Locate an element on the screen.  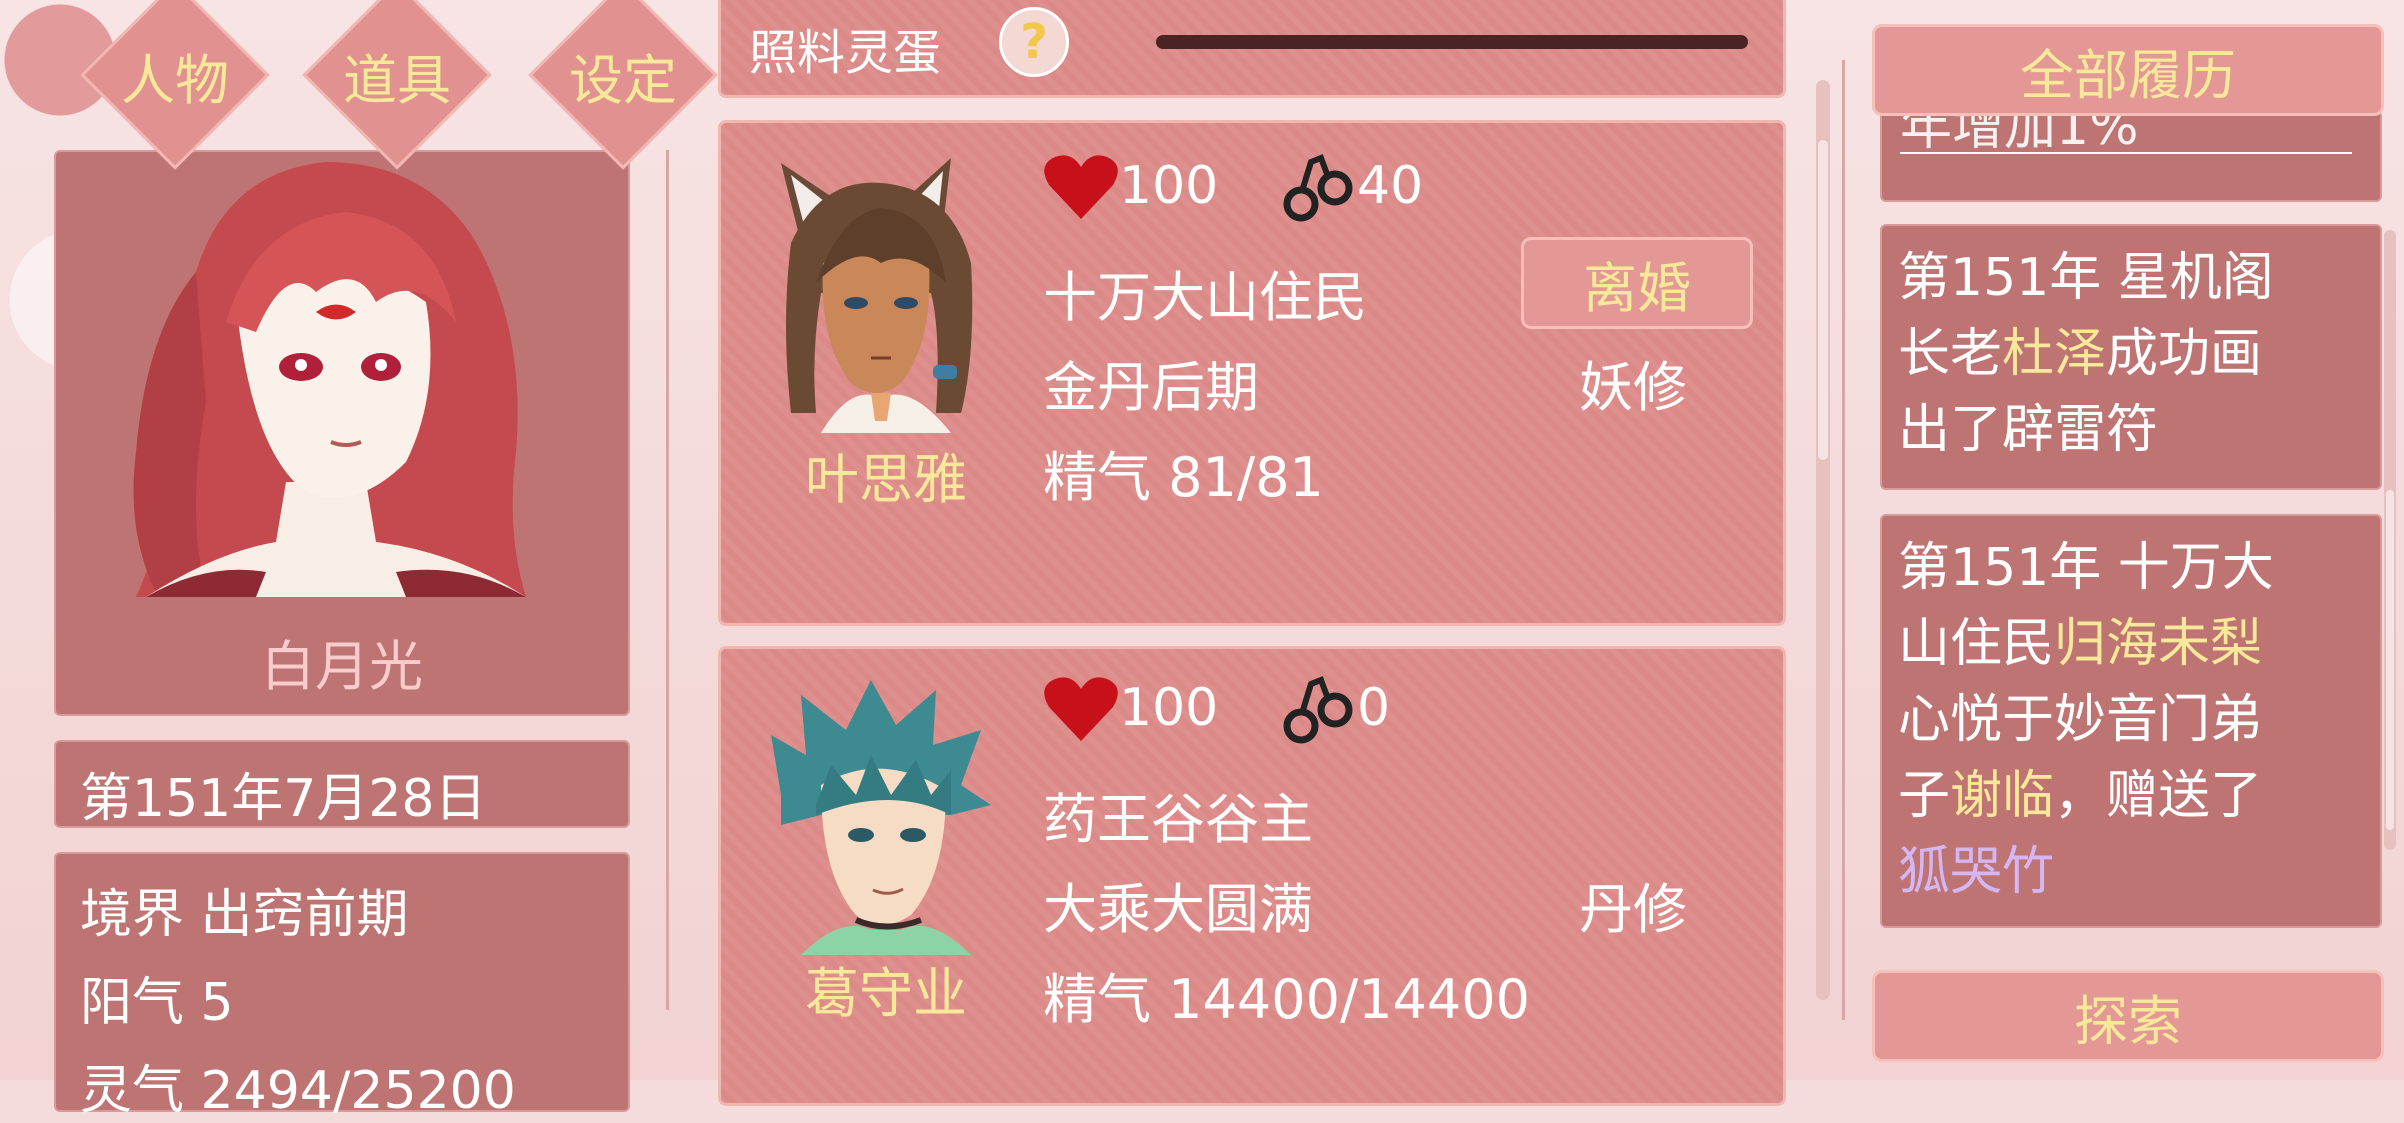
current-date: 第151年7月28日 is located at coordinates (283, 799).